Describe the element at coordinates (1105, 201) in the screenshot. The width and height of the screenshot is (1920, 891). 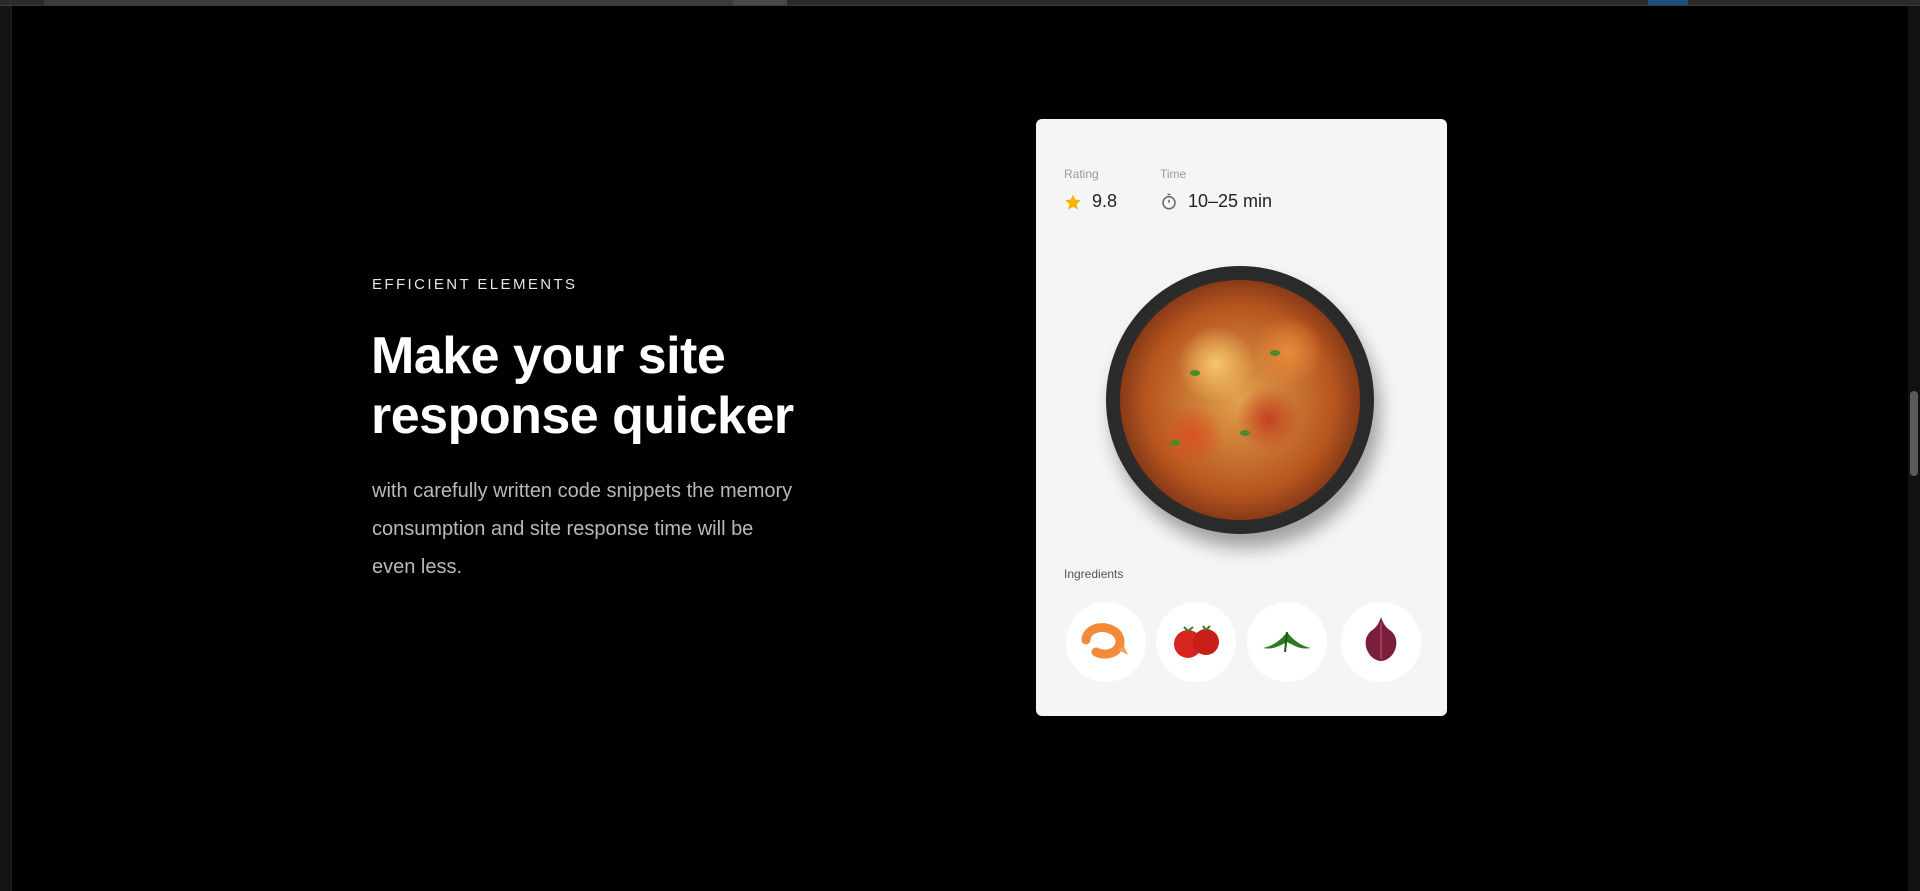
I see `rating-value: 9.8` at that location.